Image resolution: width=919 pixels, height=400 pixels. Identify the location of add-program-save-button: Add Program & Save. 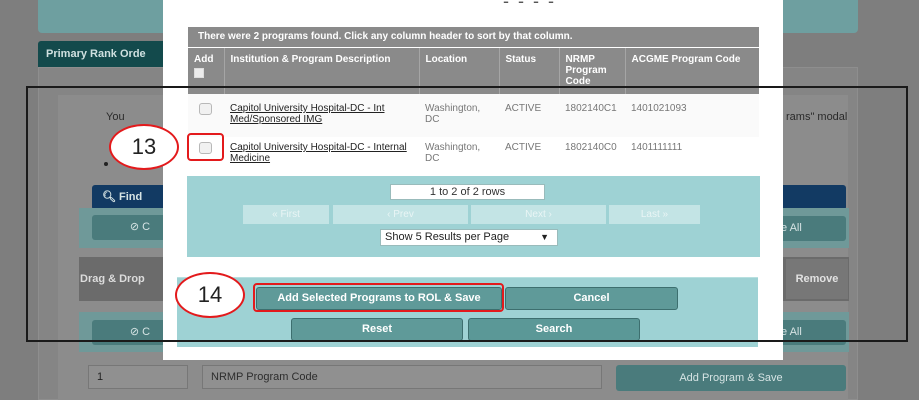
(731, 378).